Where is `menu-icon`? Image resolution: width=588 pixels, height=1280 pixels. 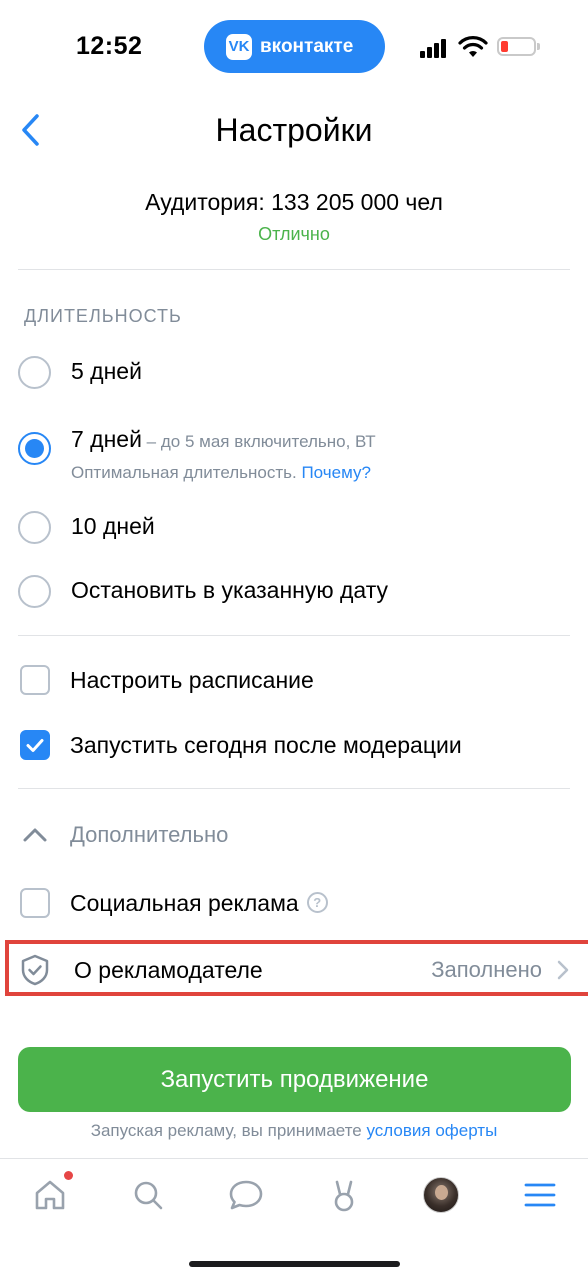
menu-icon is located at coordinates (540, 1195).